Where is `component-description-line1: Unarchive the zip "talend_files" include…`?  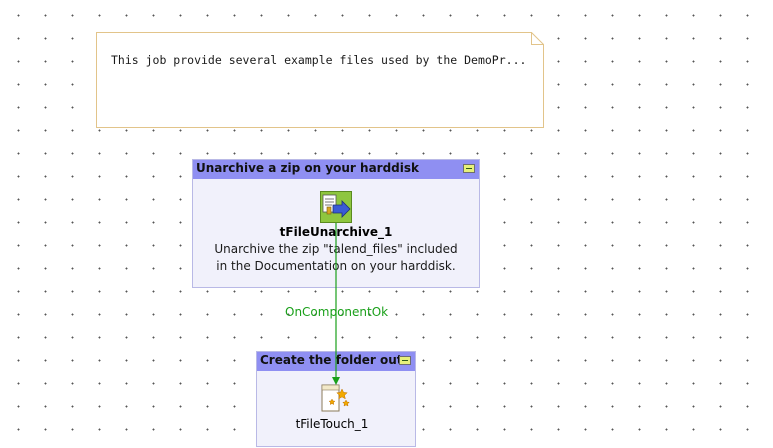 component-description-line1: Unarchive the zip "talend_files" include… is located at coordinates (336, 249).